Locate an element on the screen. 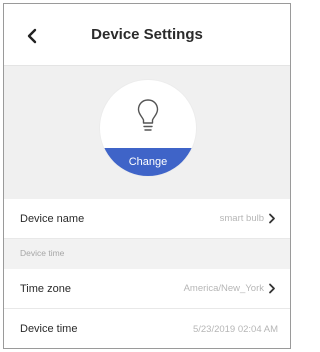  time-zone-label: Time zone is located at coordinates (45, 288).